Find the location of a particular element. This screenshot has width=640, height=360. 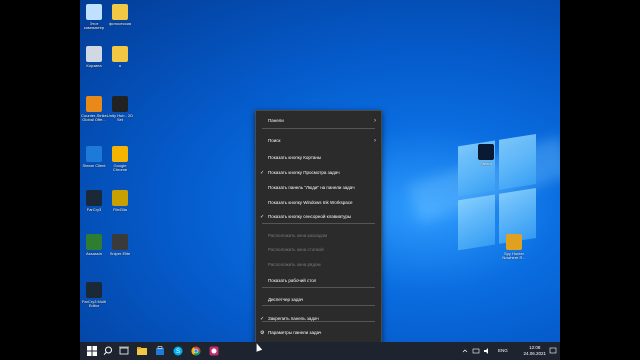

desktop-icon: фотосессия is located at coordinates (120, 15).